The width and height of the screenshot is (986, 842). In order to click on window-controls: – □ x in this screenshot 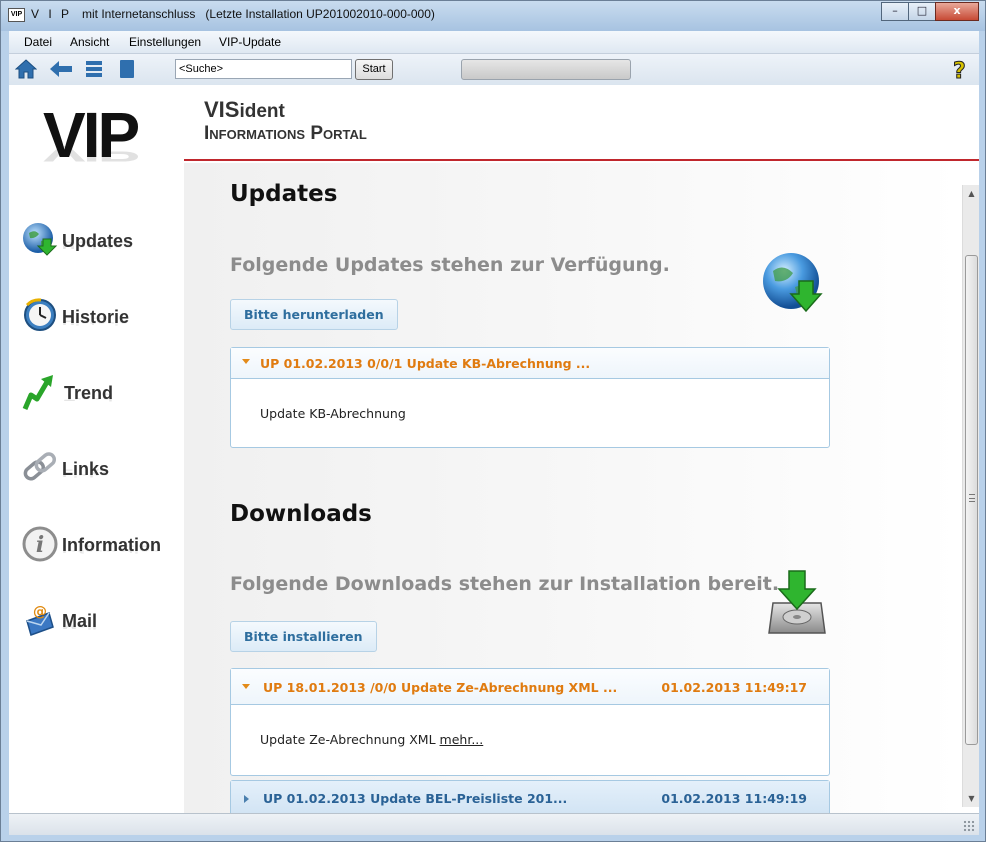, I will do `click(930, 11)`.